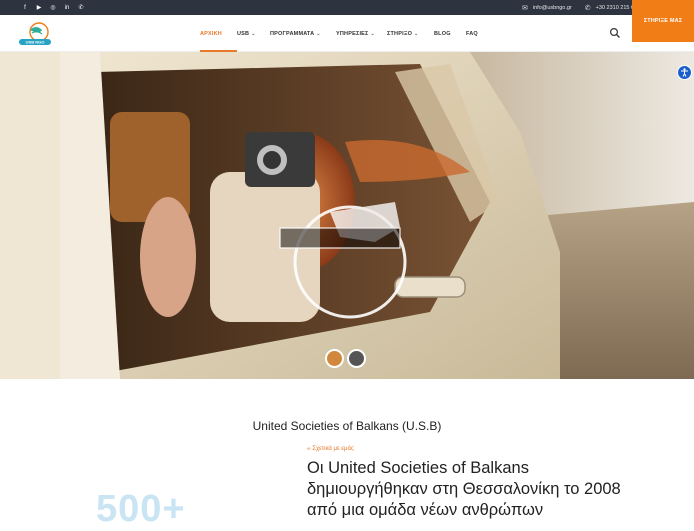 This screenshot has height=531, width=694. I want to click on nav-item-faq: FAQ, so click(476, 33).